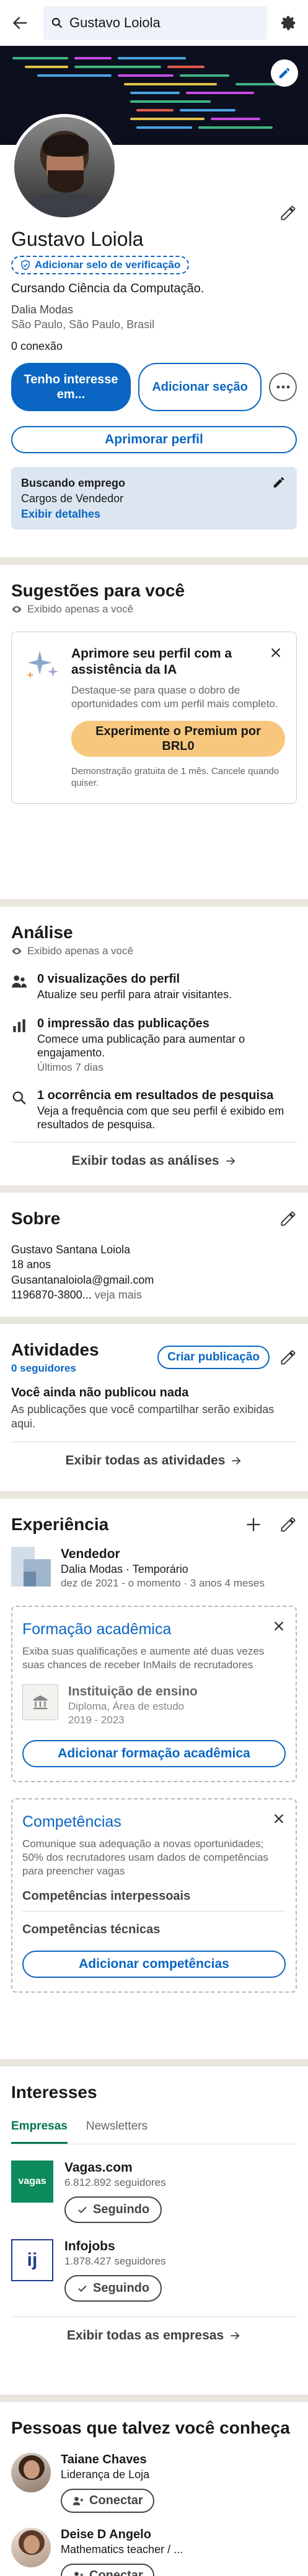  What do you see at coordinates (253, 1524) in the screenshot?
I see `add-plus-icon` at bounding box center [253, 1524].